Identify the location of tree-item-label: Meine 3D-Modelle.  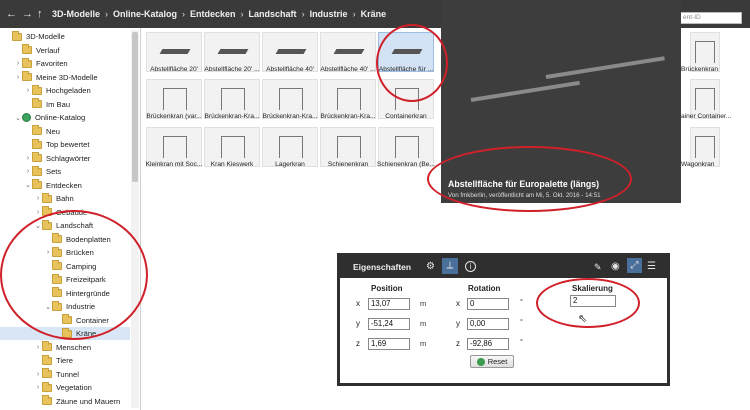
(67, 77).